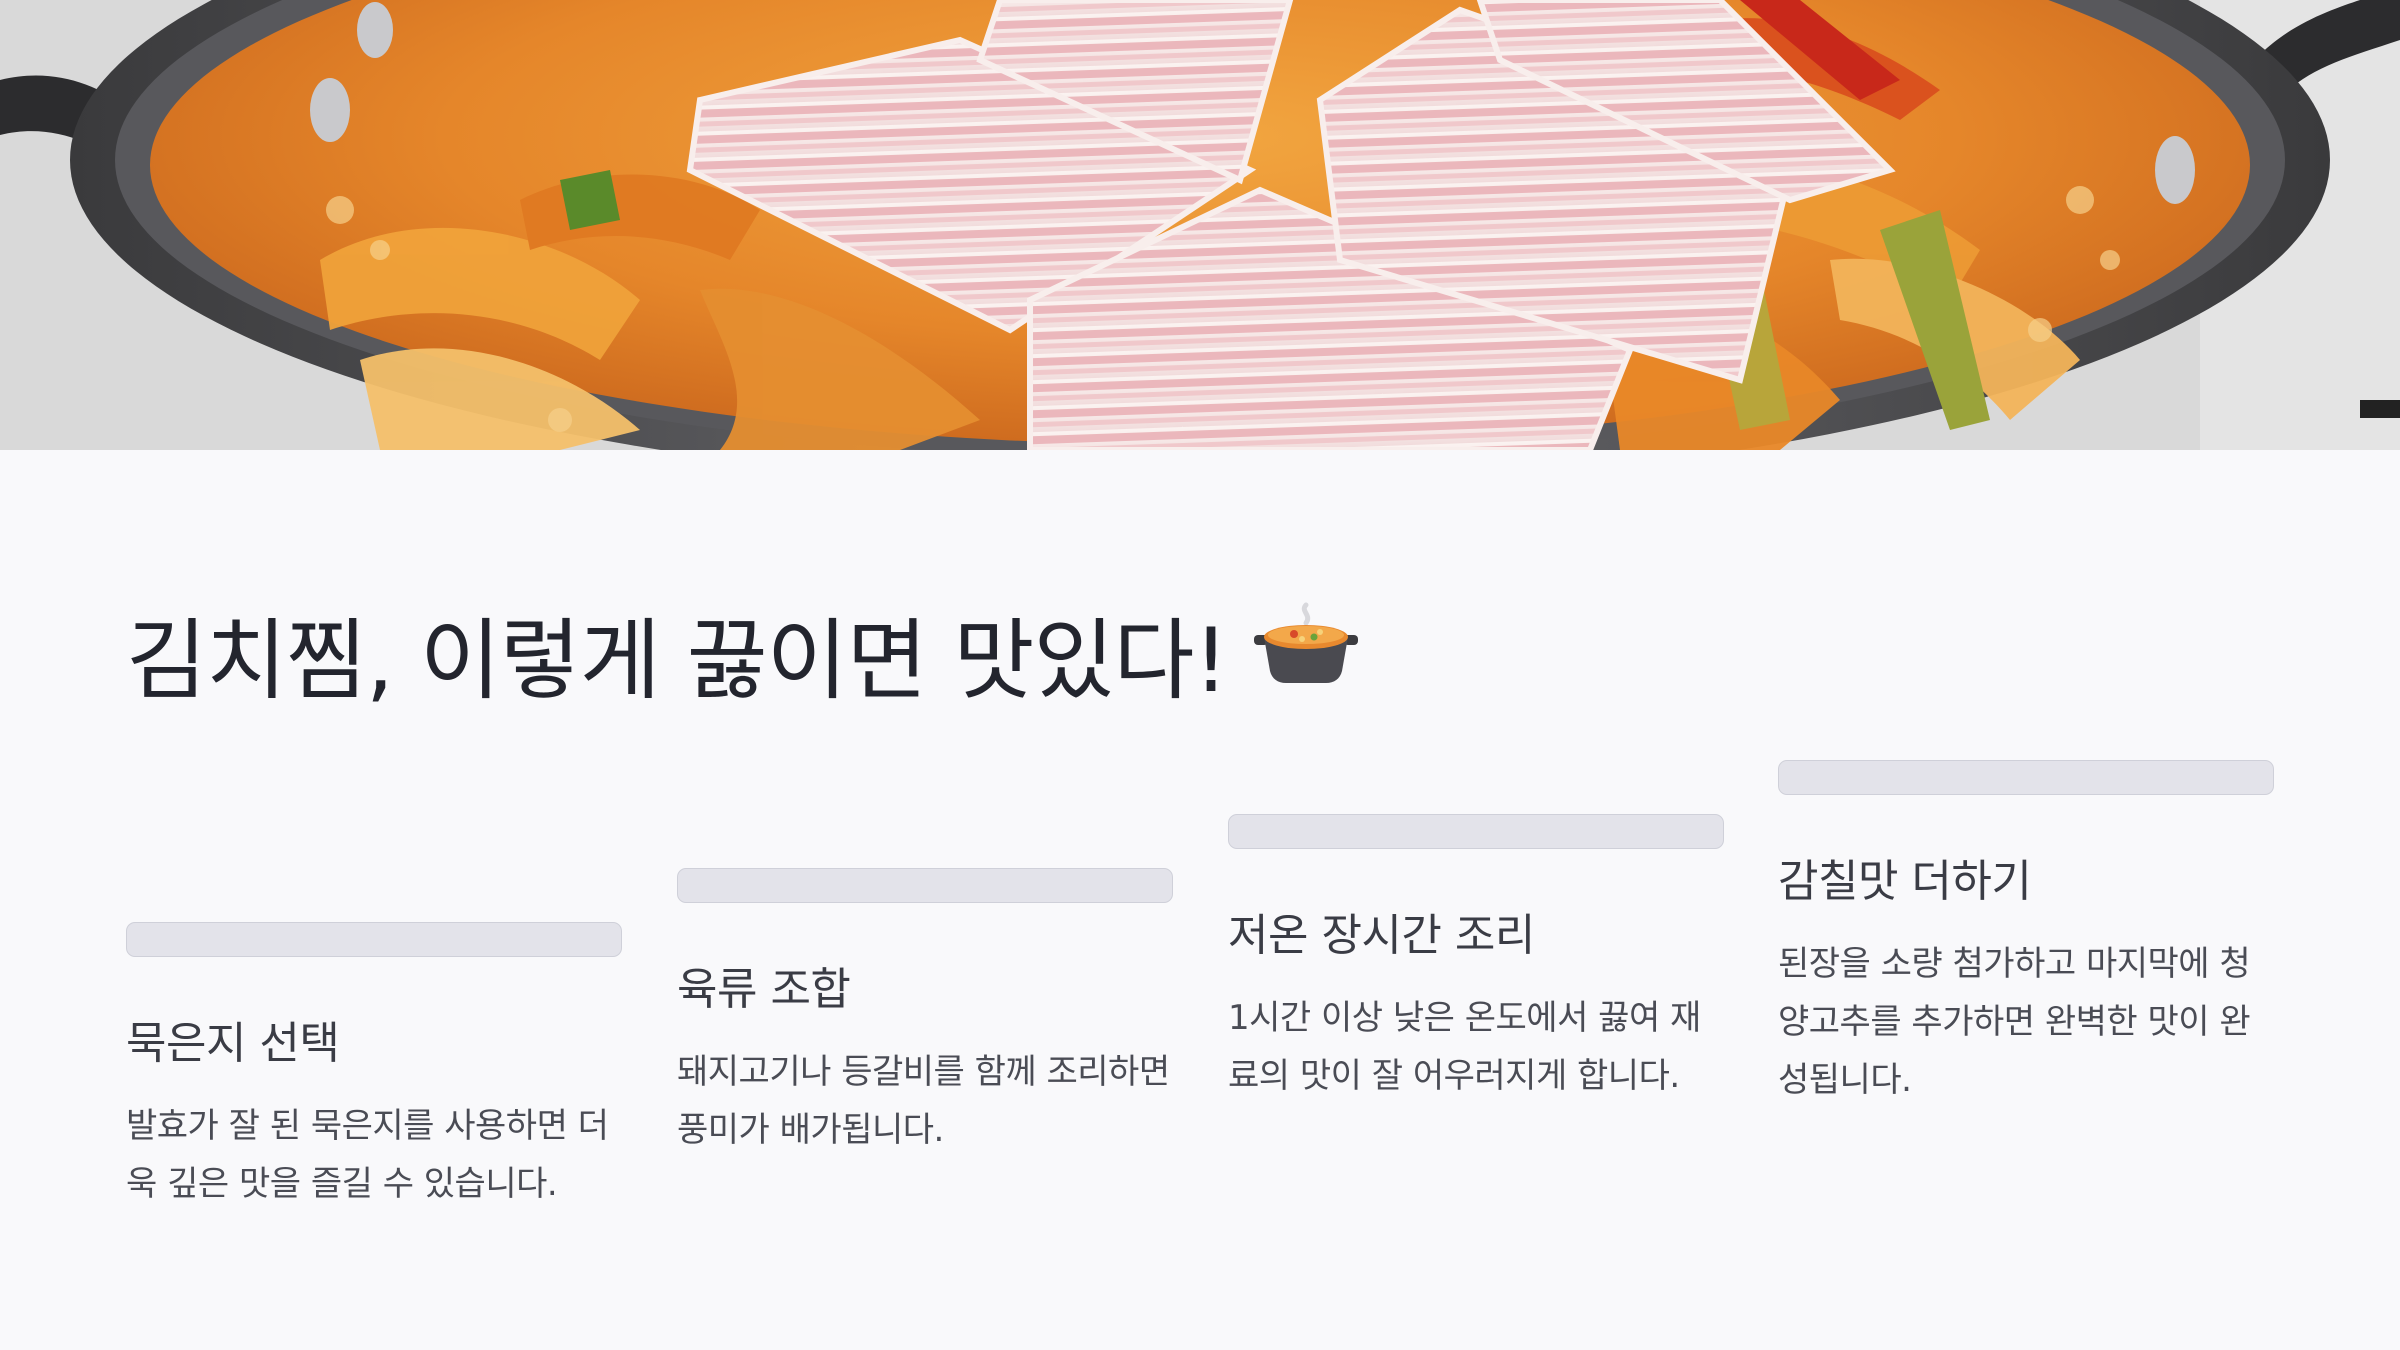  Describe the element at coordinates (925, 1013) in the screenshot. I see `step-card-2: 육류 조합 돼지고기나 등갈비를 함께 조리하면 풍미가 배가됩니다.` at that location.